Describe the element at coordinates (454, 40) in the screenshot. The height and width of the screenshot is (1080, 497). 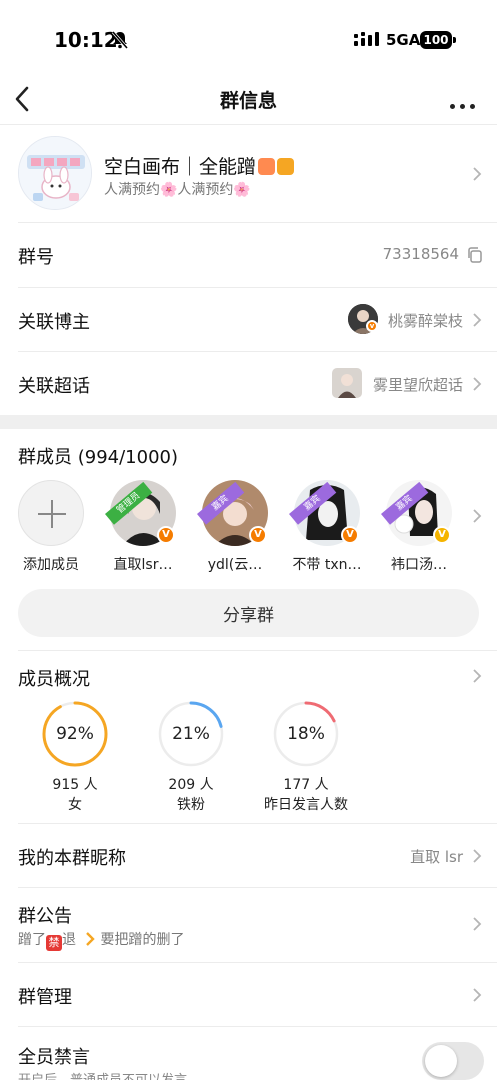
I see `battery-tip` at that location.